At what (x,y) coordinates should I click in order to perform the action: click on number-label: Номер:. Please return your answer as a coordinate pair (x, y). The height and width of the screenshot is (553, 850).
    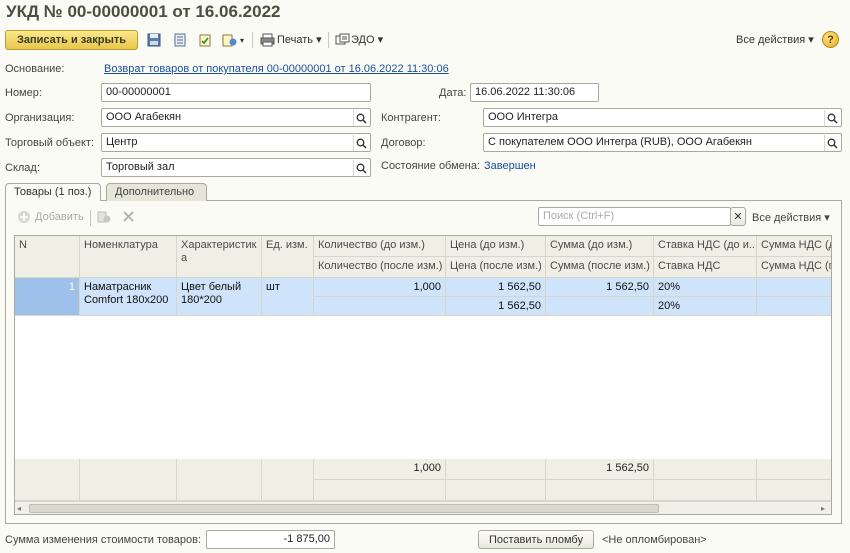
    Looking at the image, I should click on (23, 93).